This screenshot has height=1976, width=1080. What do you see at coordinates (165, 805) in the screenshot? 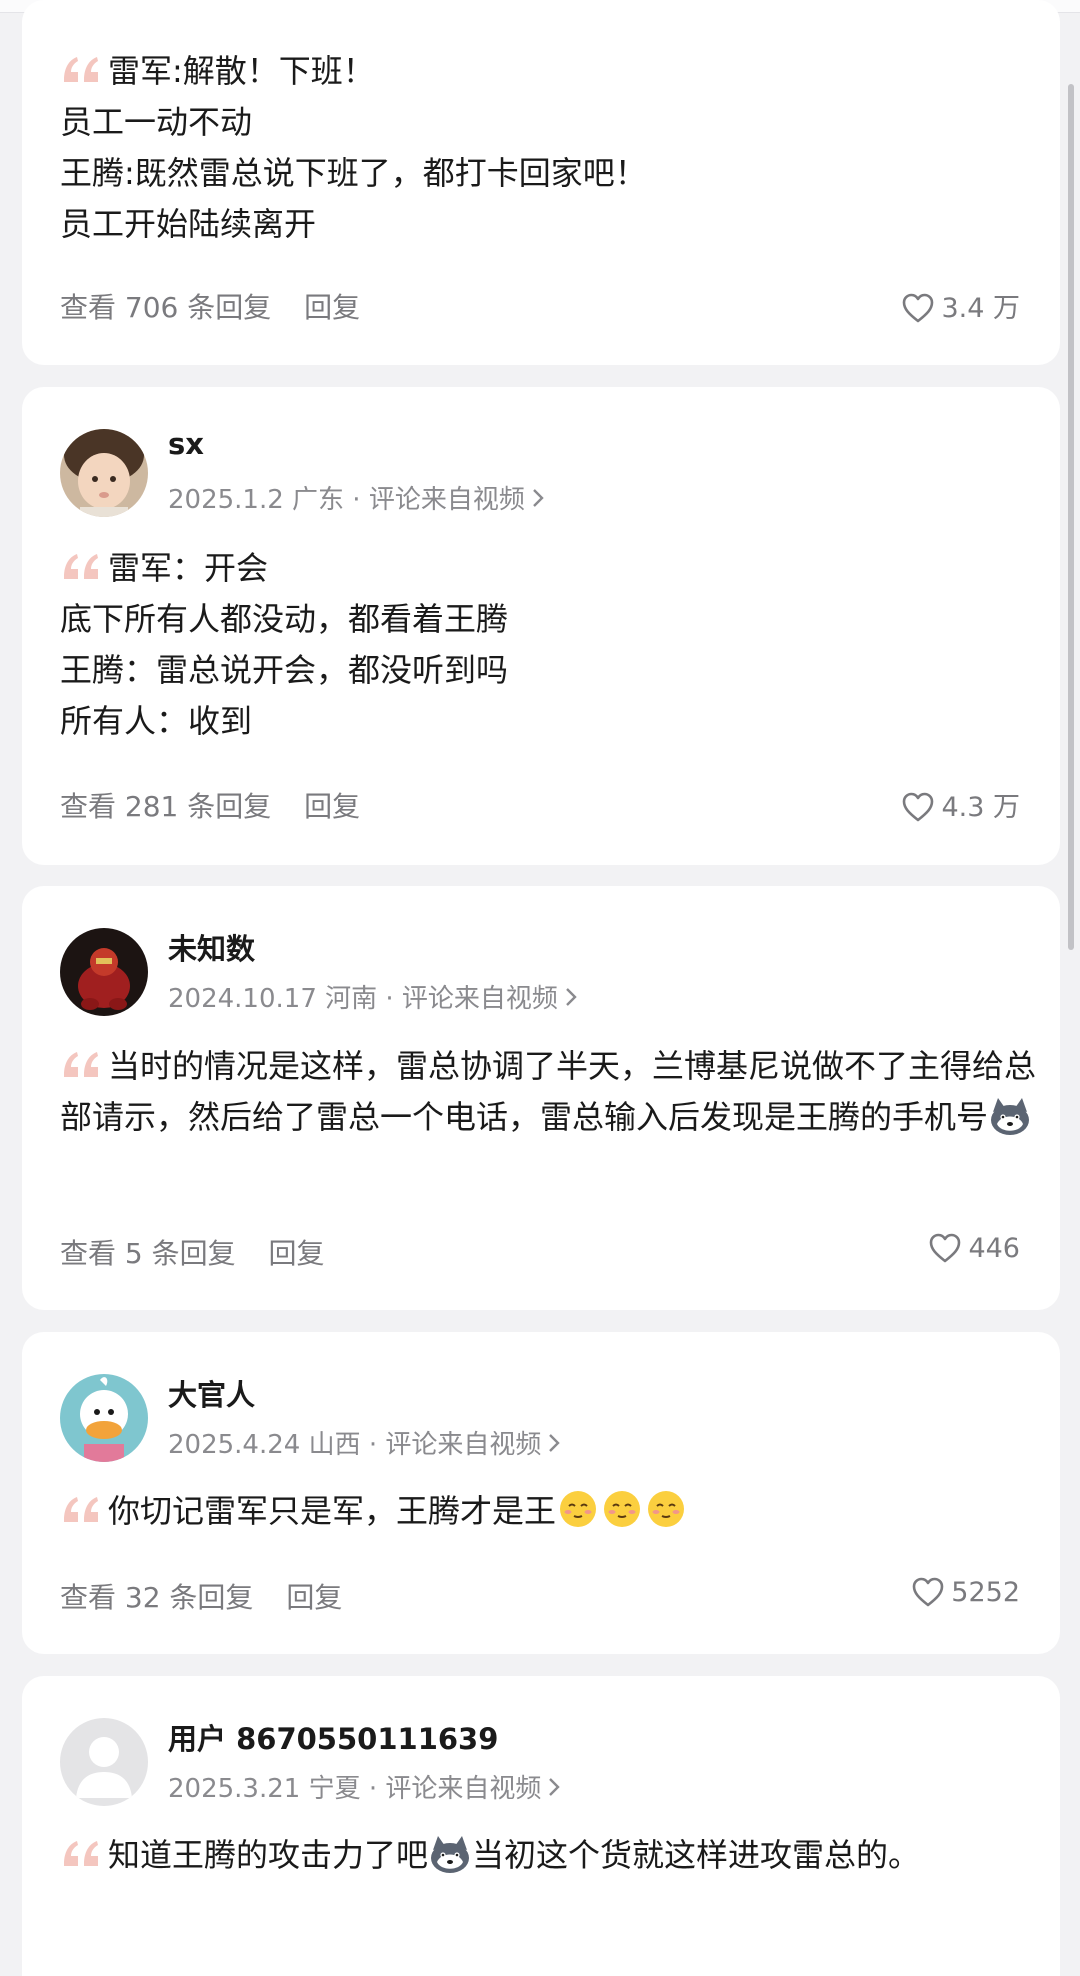
I see `view-replies-link: 查看 281 条回复` at bounding box center [165, 805].